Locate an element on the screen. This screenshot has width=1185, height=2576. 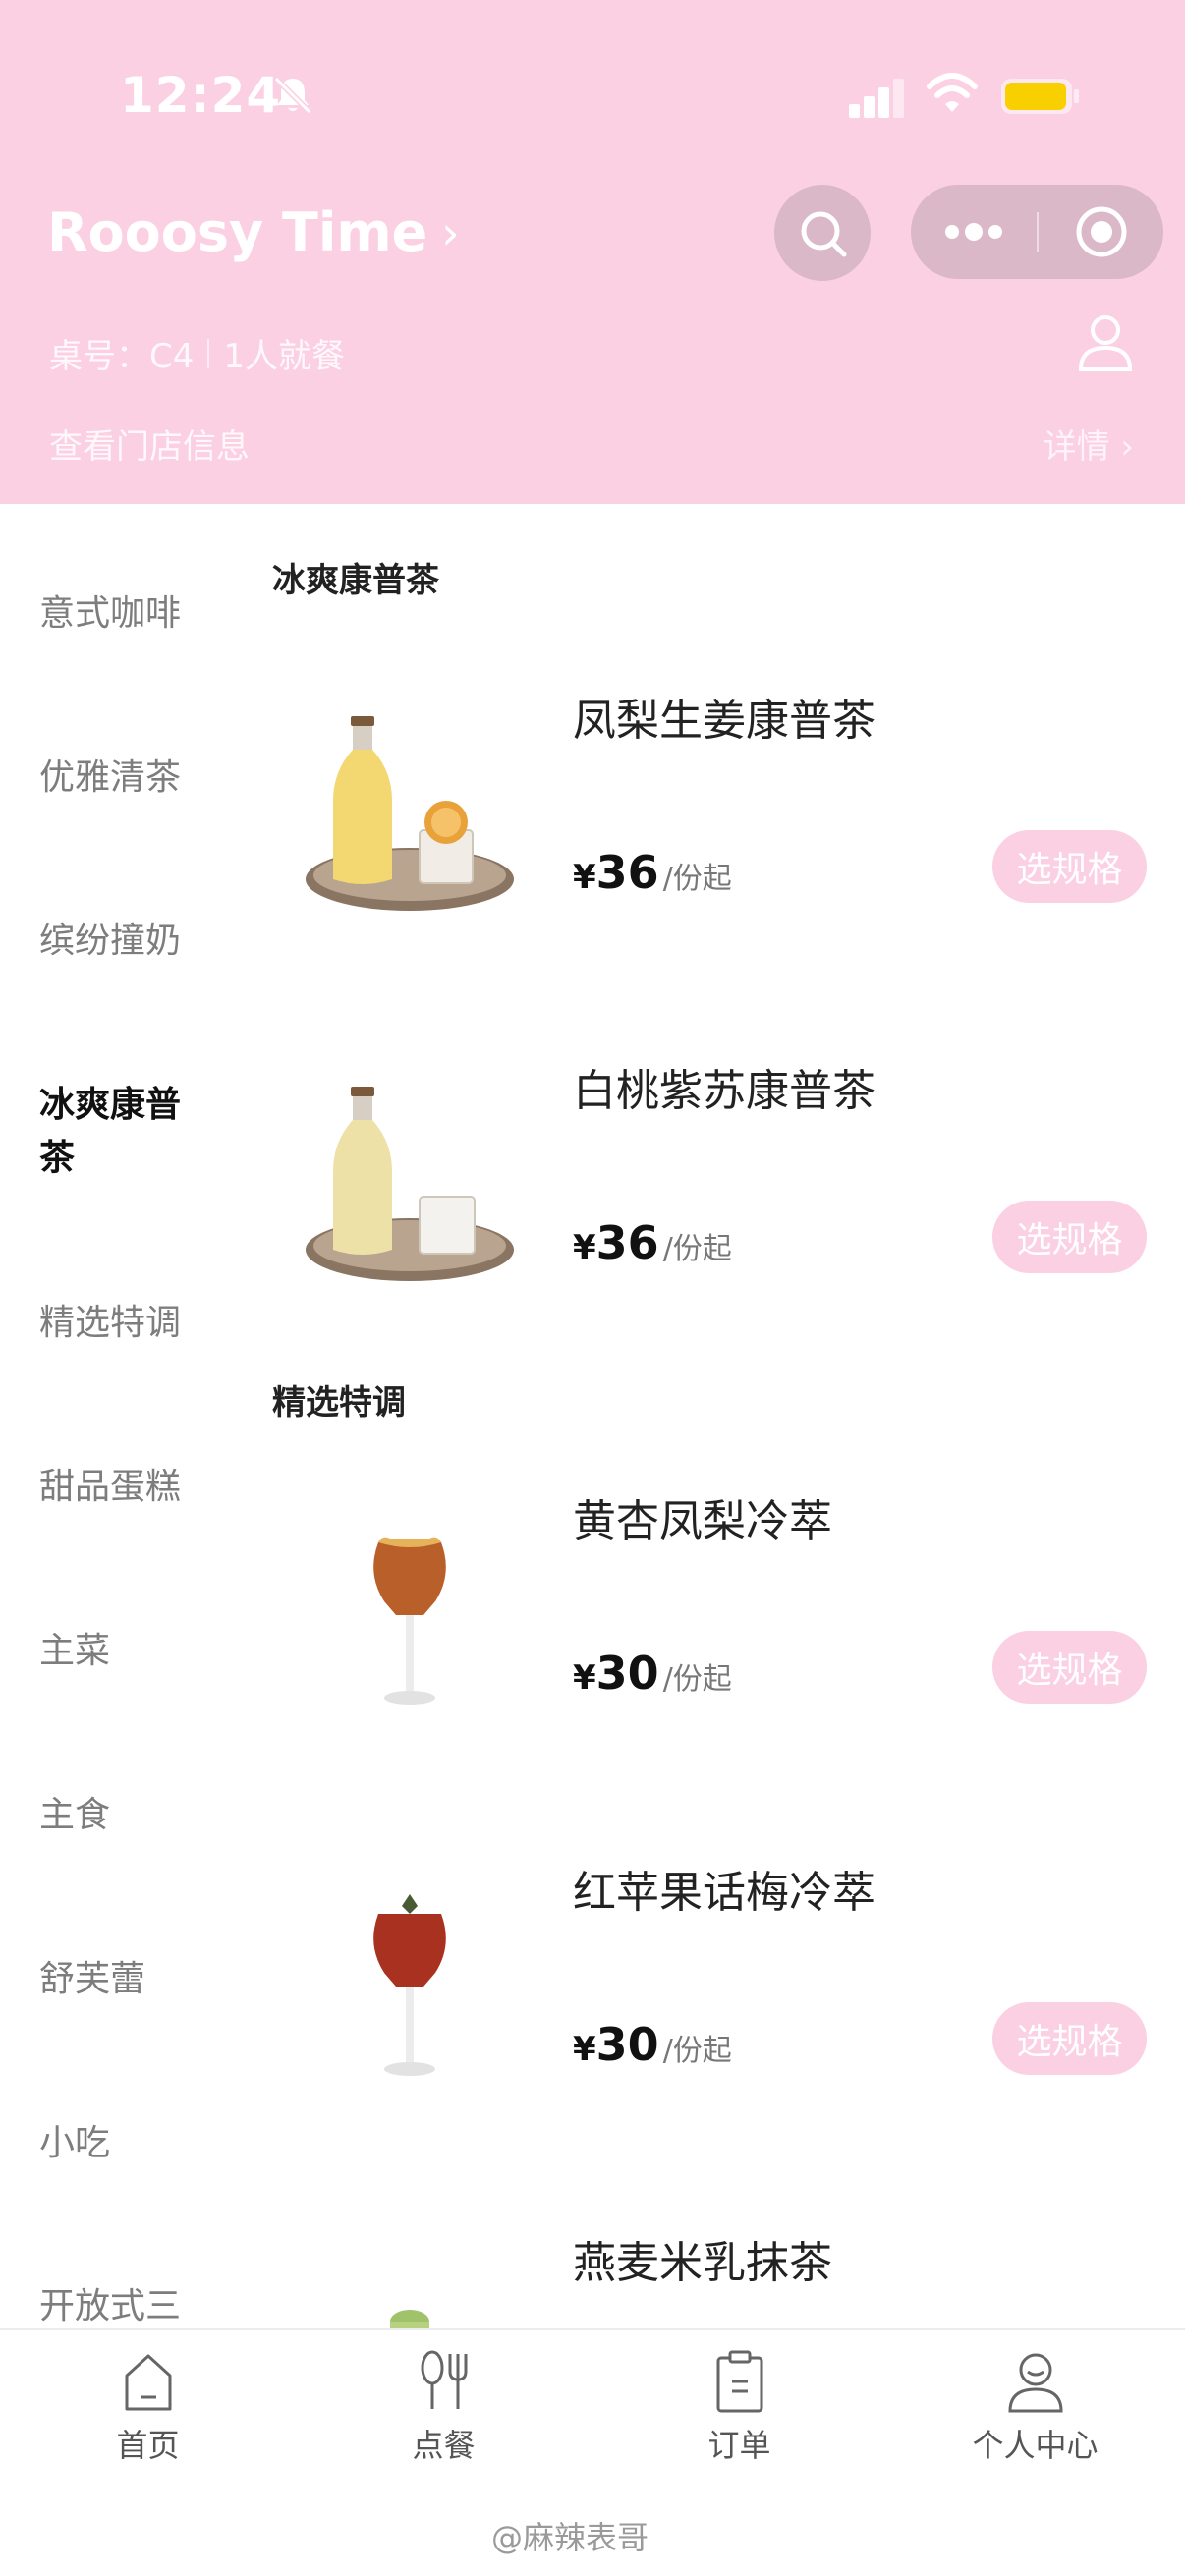
product-name: 红苹果话梅冷萃 is located at coordinates (724, 1893).